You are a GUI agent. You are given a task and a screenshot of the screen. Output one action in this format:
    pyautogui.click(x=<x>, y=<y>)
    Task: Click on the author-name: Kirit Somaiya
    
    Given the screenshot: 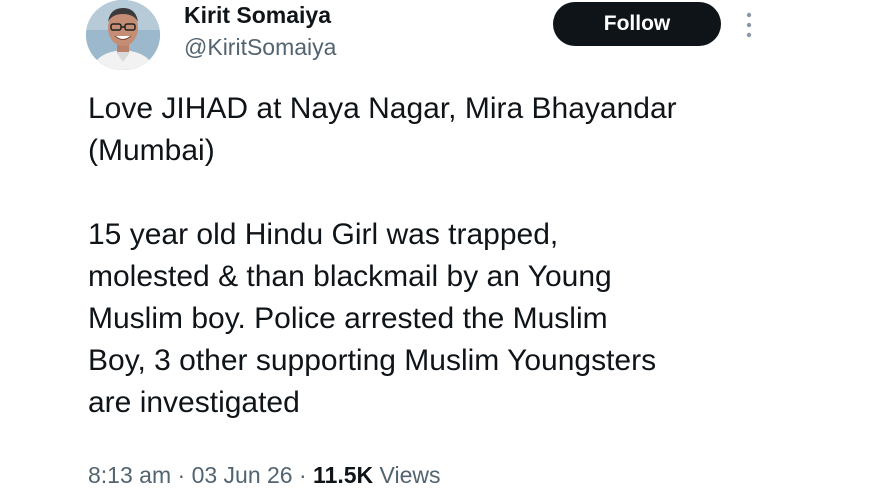 What is the action you would take?
    pyautogui.click(x=257, y=15)
    